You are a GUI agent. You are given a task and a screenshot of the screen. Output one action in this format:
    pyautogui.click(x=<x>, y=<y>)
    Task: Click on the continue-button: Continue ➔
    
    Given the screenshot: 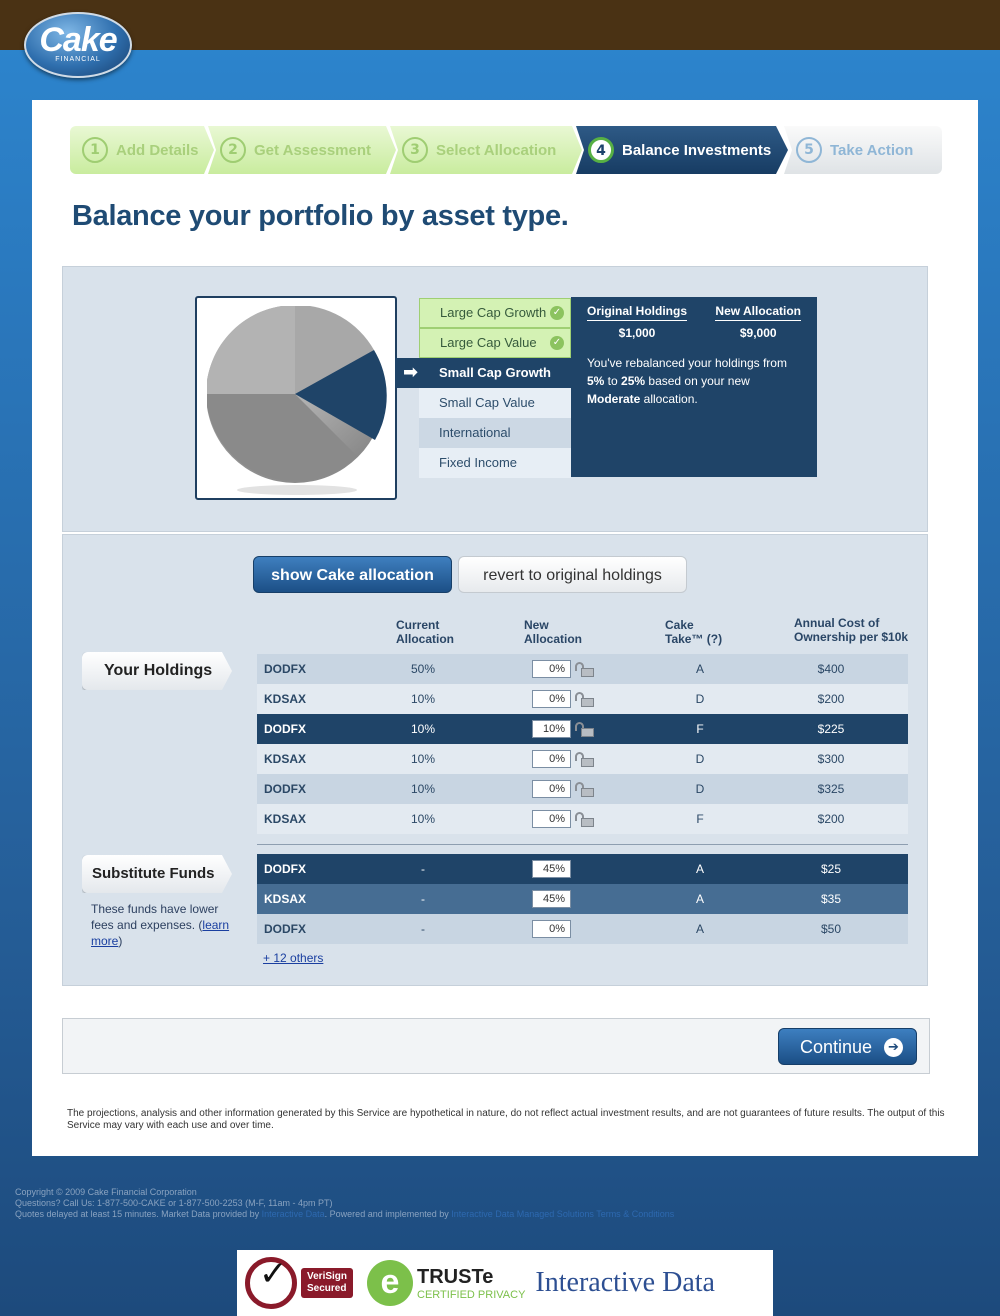 What is the action you would take?
    pyautogui.click(x=847, y=1046)
    